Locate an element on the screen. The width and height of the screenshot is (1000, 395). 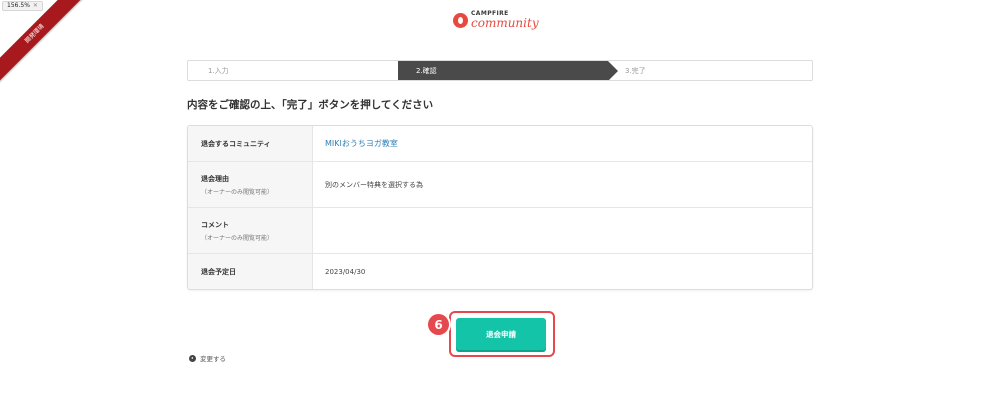
row-value-cell: 2023/04/30 is located at coordinates (562, 271).